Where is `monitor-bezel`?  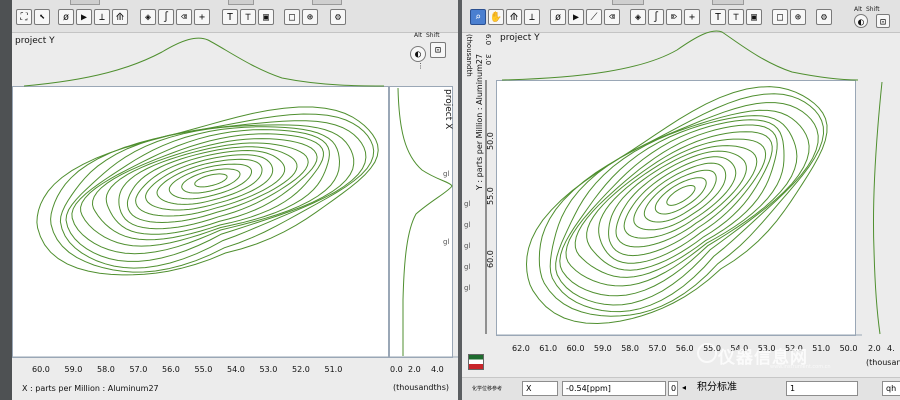
monitor-bezel is located at coordinates (6, 200).